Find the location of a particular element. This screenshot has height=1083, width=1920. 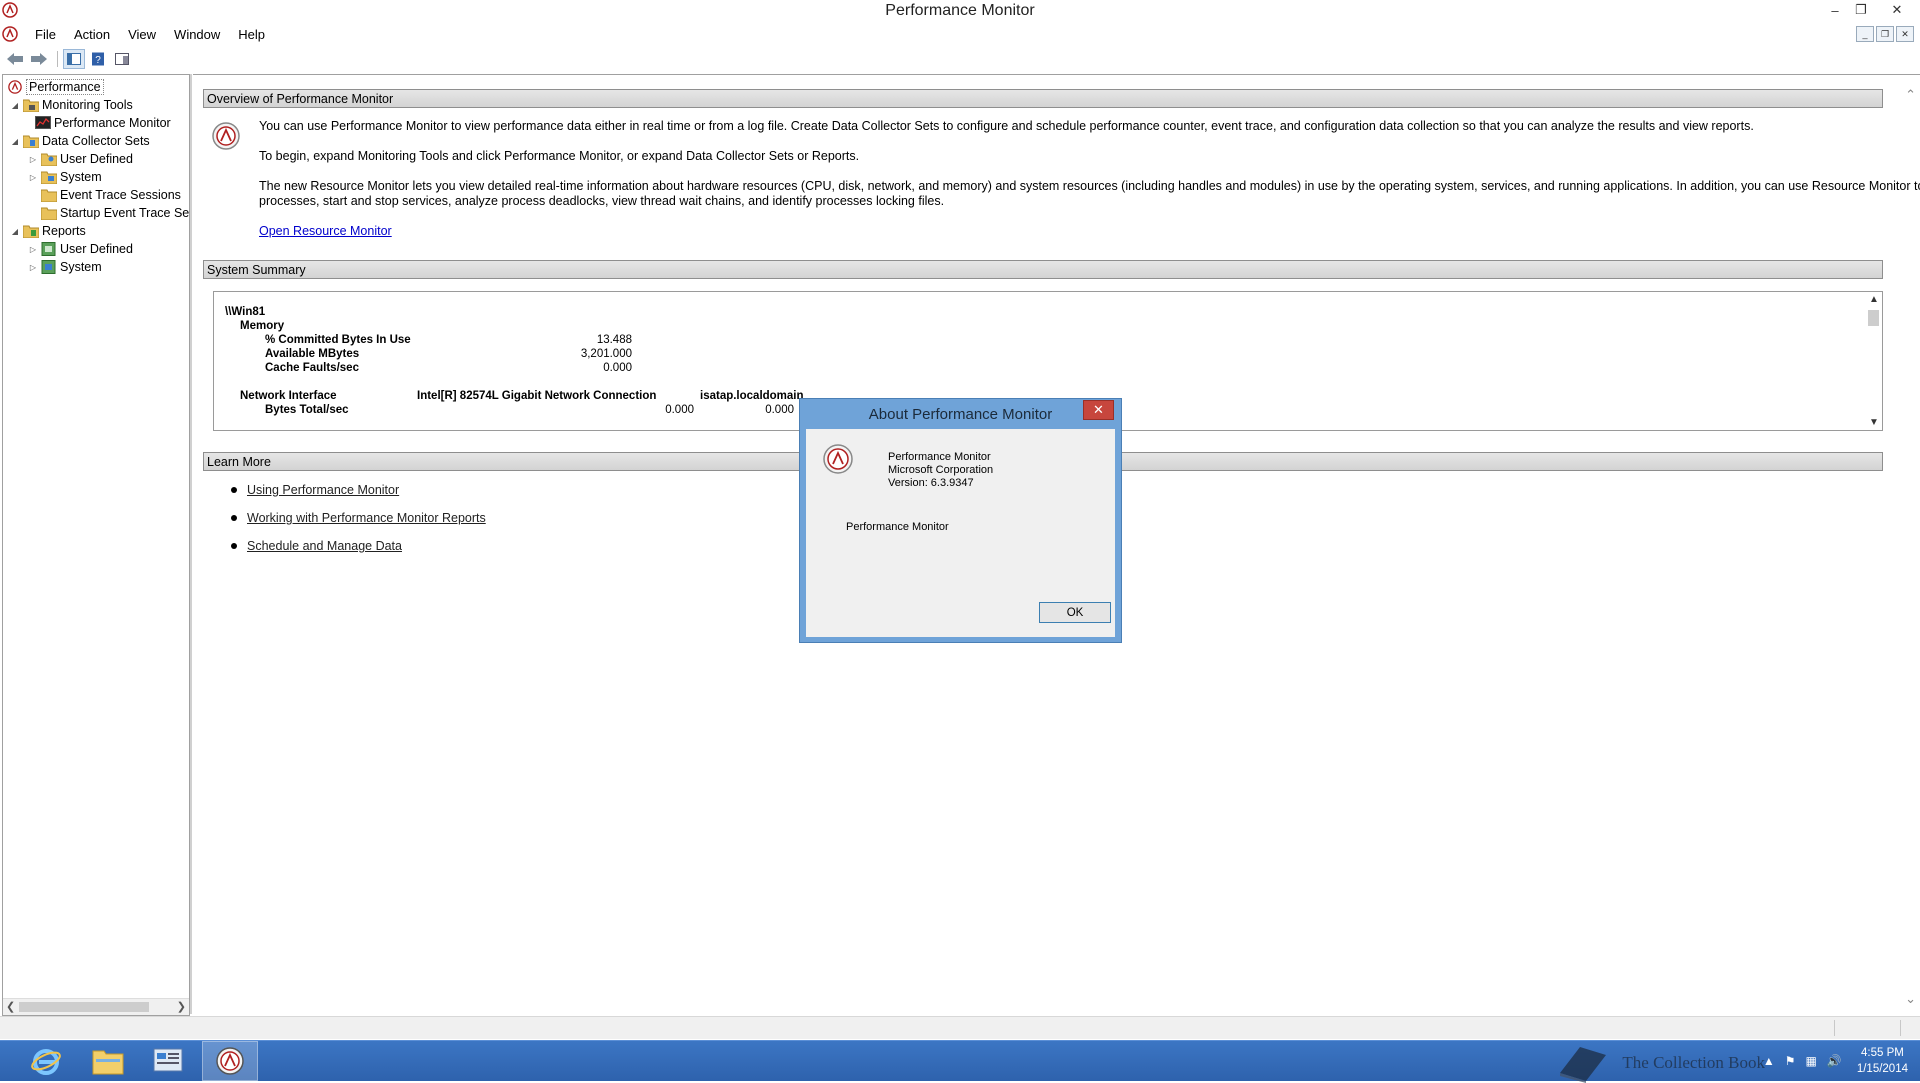

taskbar-file-explorer is located at coordinates (108, 1061).